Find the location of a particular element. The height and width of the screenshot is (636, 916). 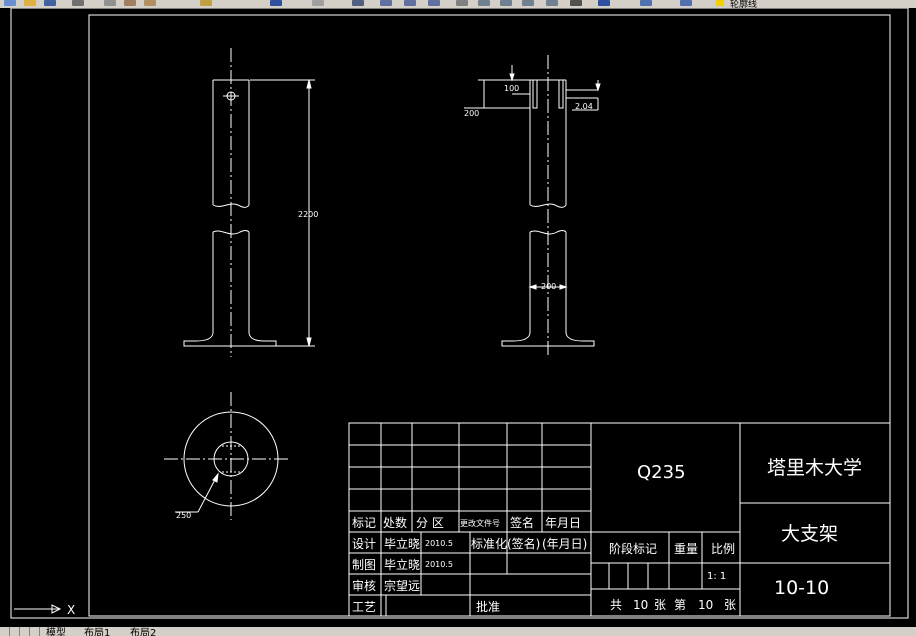

label-standardize-date: (年月日) is located at coordinates (564, 544).